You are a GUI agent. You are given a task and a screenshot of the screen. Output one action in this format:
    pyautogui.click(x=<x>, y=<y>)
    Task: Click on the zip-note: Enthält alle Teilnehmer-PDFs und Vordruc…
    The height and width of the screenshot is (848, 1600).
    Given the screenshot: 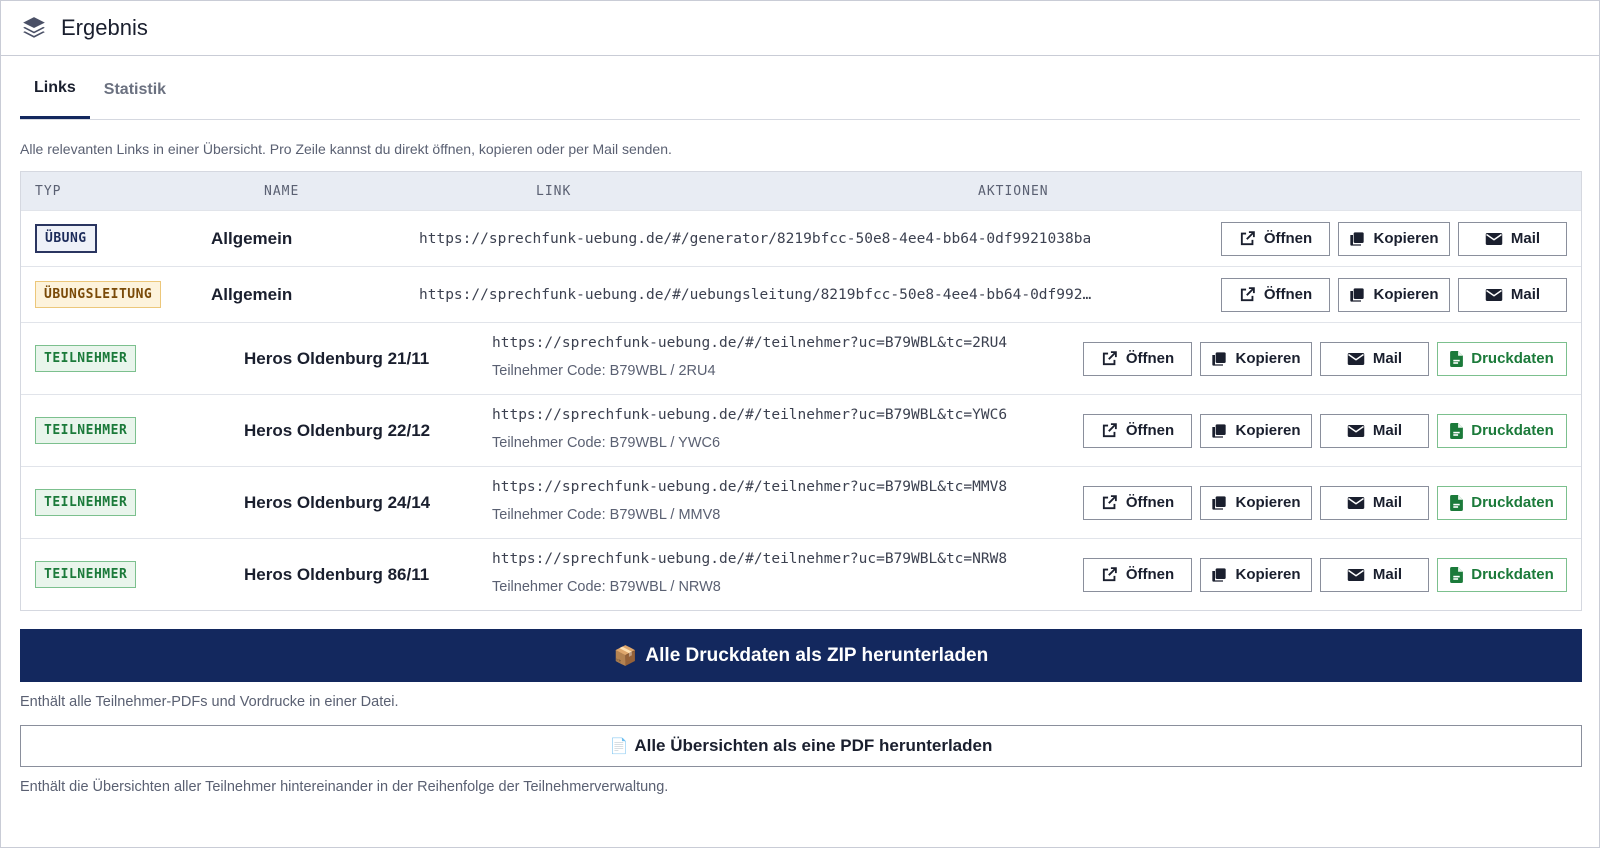 What is the action you would take?
    pyautogui.click(x=209, y=702)
    